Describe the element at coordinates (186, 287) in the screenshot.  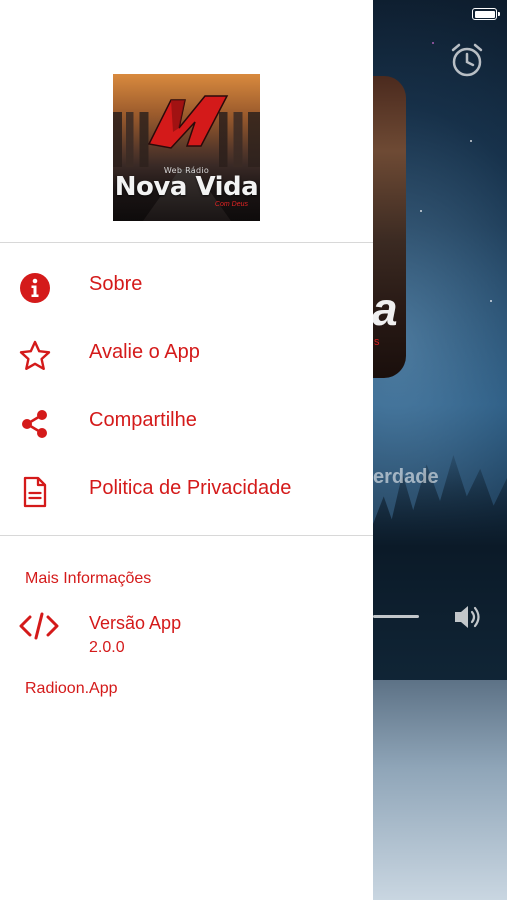
I see `menu-item-sobre: Sobre` at that location.